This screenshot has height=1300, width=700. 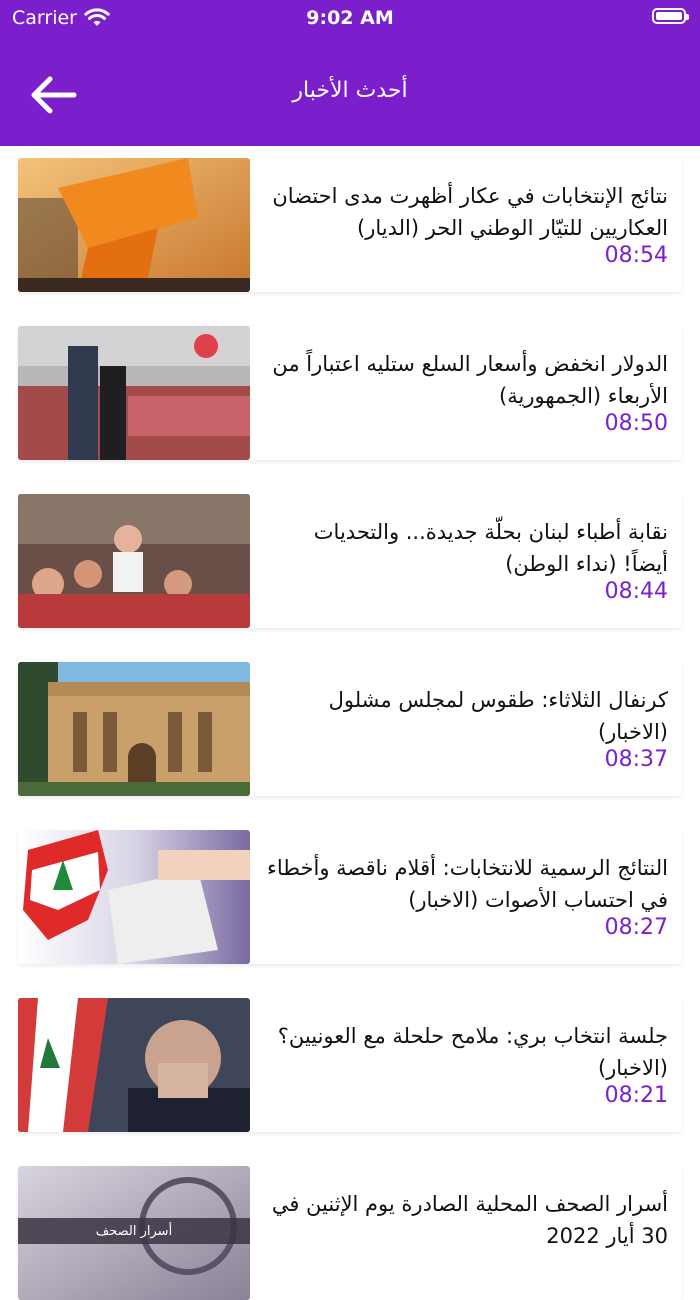 I want to click on news-thumbnail: أسرار الصحف, so click(x=134, y=1233).